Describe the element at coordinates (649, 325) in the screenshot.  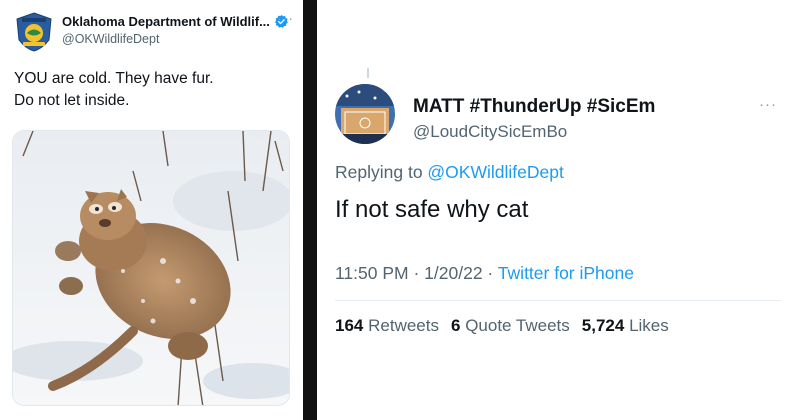
I see `likes-label: Likes` at that location.